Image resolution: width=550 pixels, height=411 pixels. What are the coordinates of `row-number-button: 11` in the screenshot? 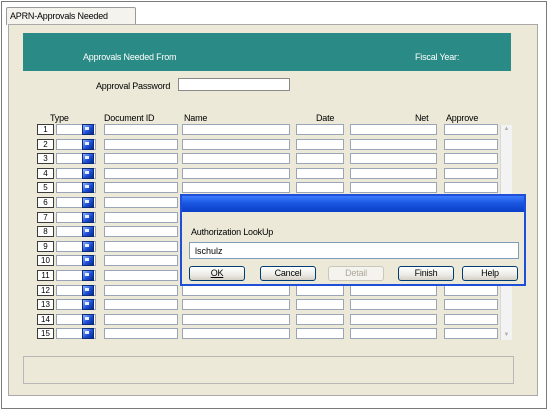 It's located at (45, 275).